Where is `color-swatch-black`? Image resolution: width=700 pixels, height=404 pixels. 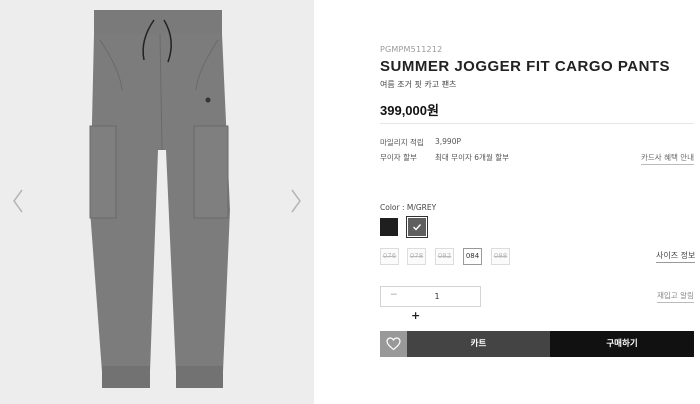
color-swatch-black is located at coordinates (389, 227).